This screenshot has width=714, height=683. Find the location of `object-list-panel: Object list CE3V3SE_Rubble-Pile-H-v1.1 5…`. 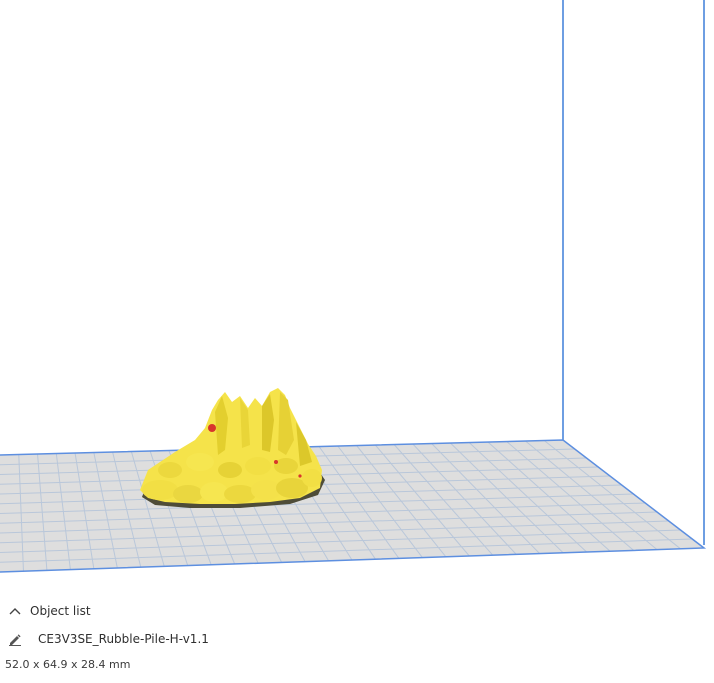

object-list-panel: Object list CE3V3SE_Rubble-Pile-H-v1.1 5… is located at coordinates (357, 639).